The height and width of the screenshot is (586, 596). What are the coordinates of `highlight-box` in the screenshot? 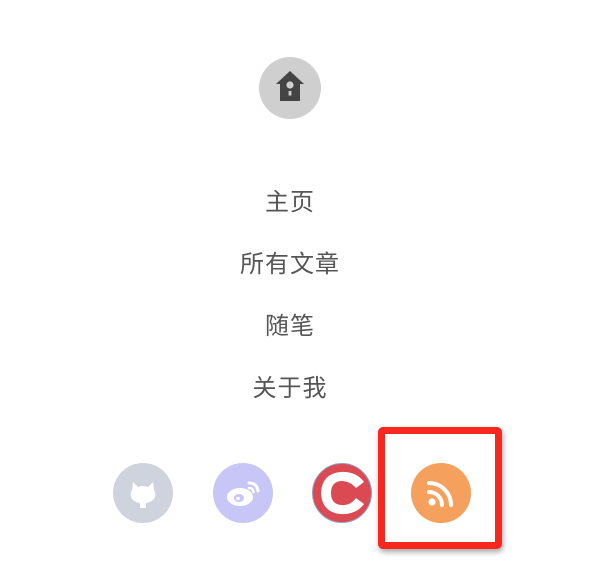 It's located at (440, 488).